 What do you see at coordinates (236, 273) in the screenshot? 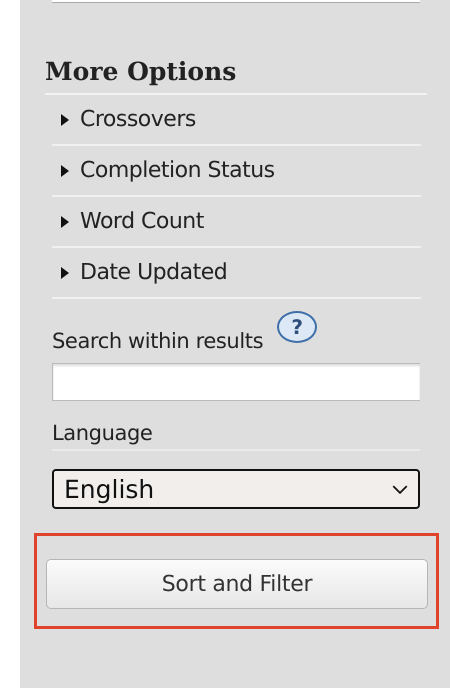
I see `filter-section-toggle: Date Updated` at bounding box center [236, 273].